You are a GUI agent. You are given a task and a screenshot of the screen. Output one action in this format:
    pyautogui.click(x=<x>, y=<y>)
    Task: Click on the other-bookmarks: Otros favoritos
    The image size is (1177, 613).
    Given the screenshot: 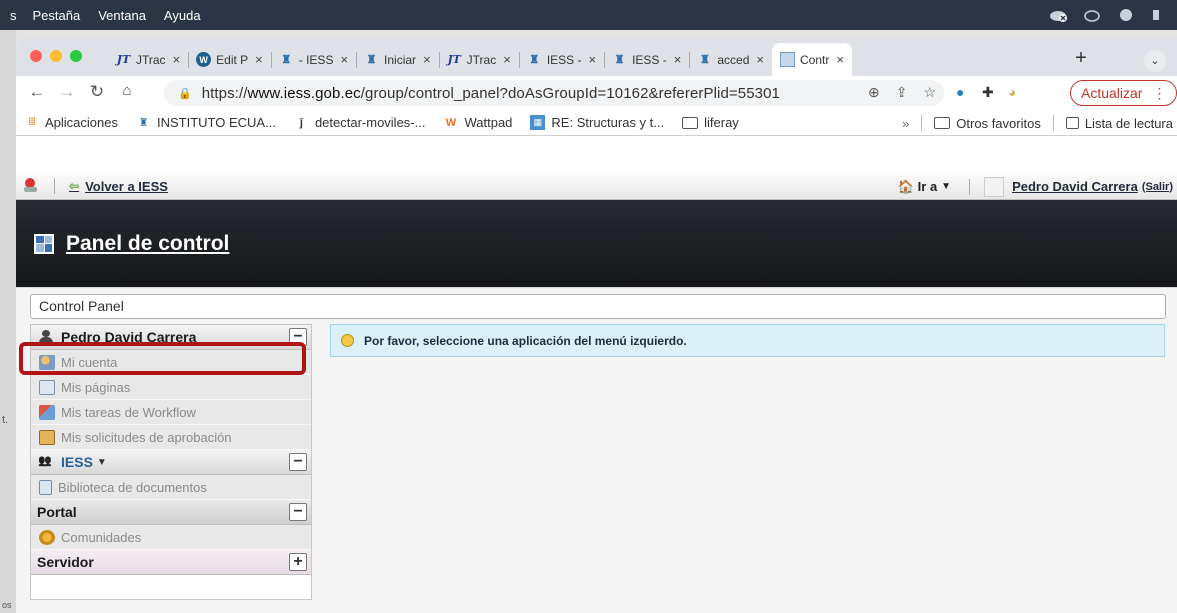 What is the action you would take?
    pyautogui.click(x=998, y=123)
    